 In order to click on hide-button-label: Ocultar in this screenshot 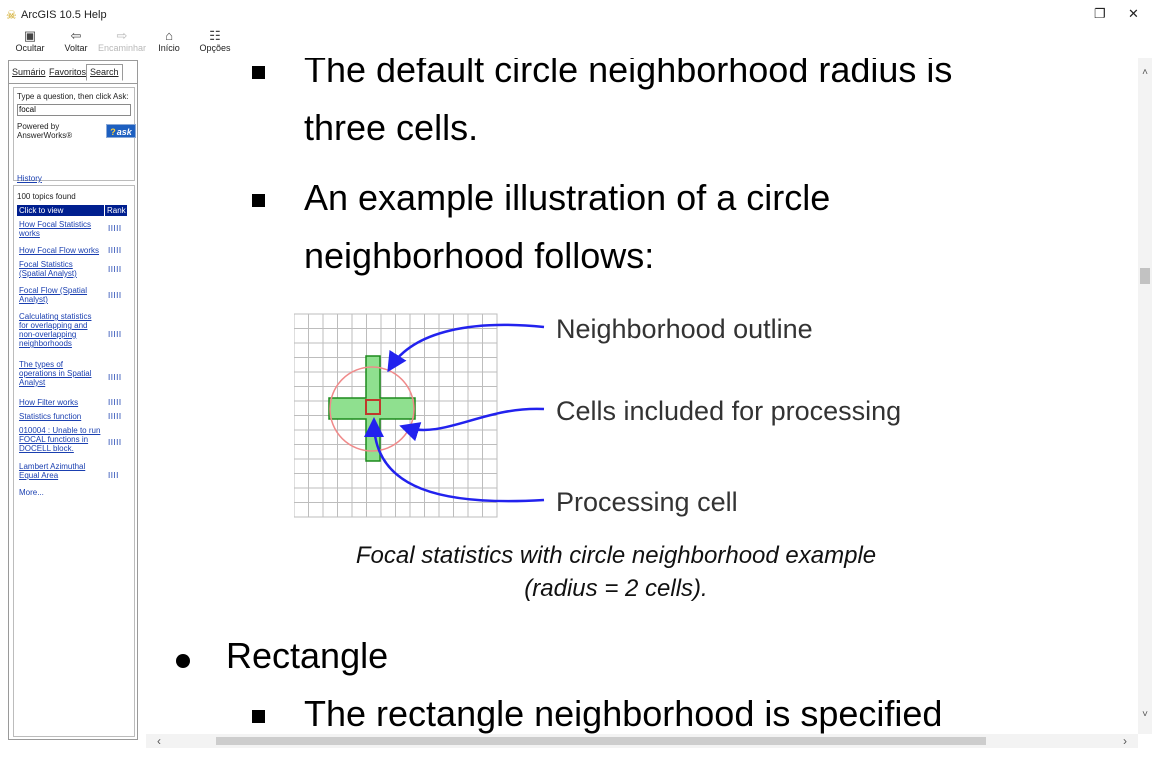, I will do `click(30, 48)`.